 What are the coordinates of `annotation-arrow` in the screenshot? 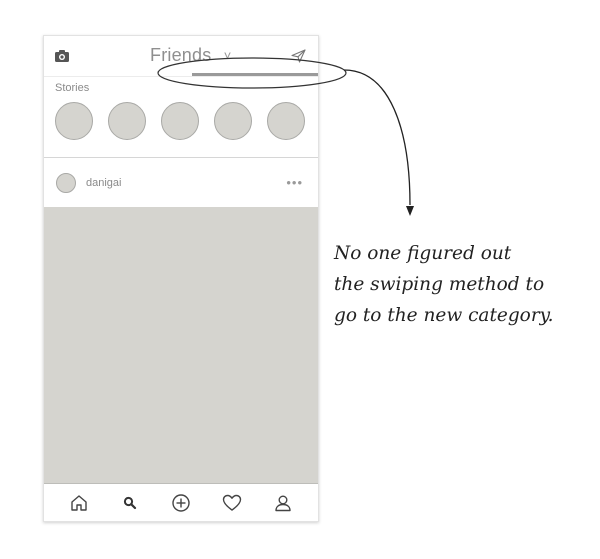 It's located at (377, 137).